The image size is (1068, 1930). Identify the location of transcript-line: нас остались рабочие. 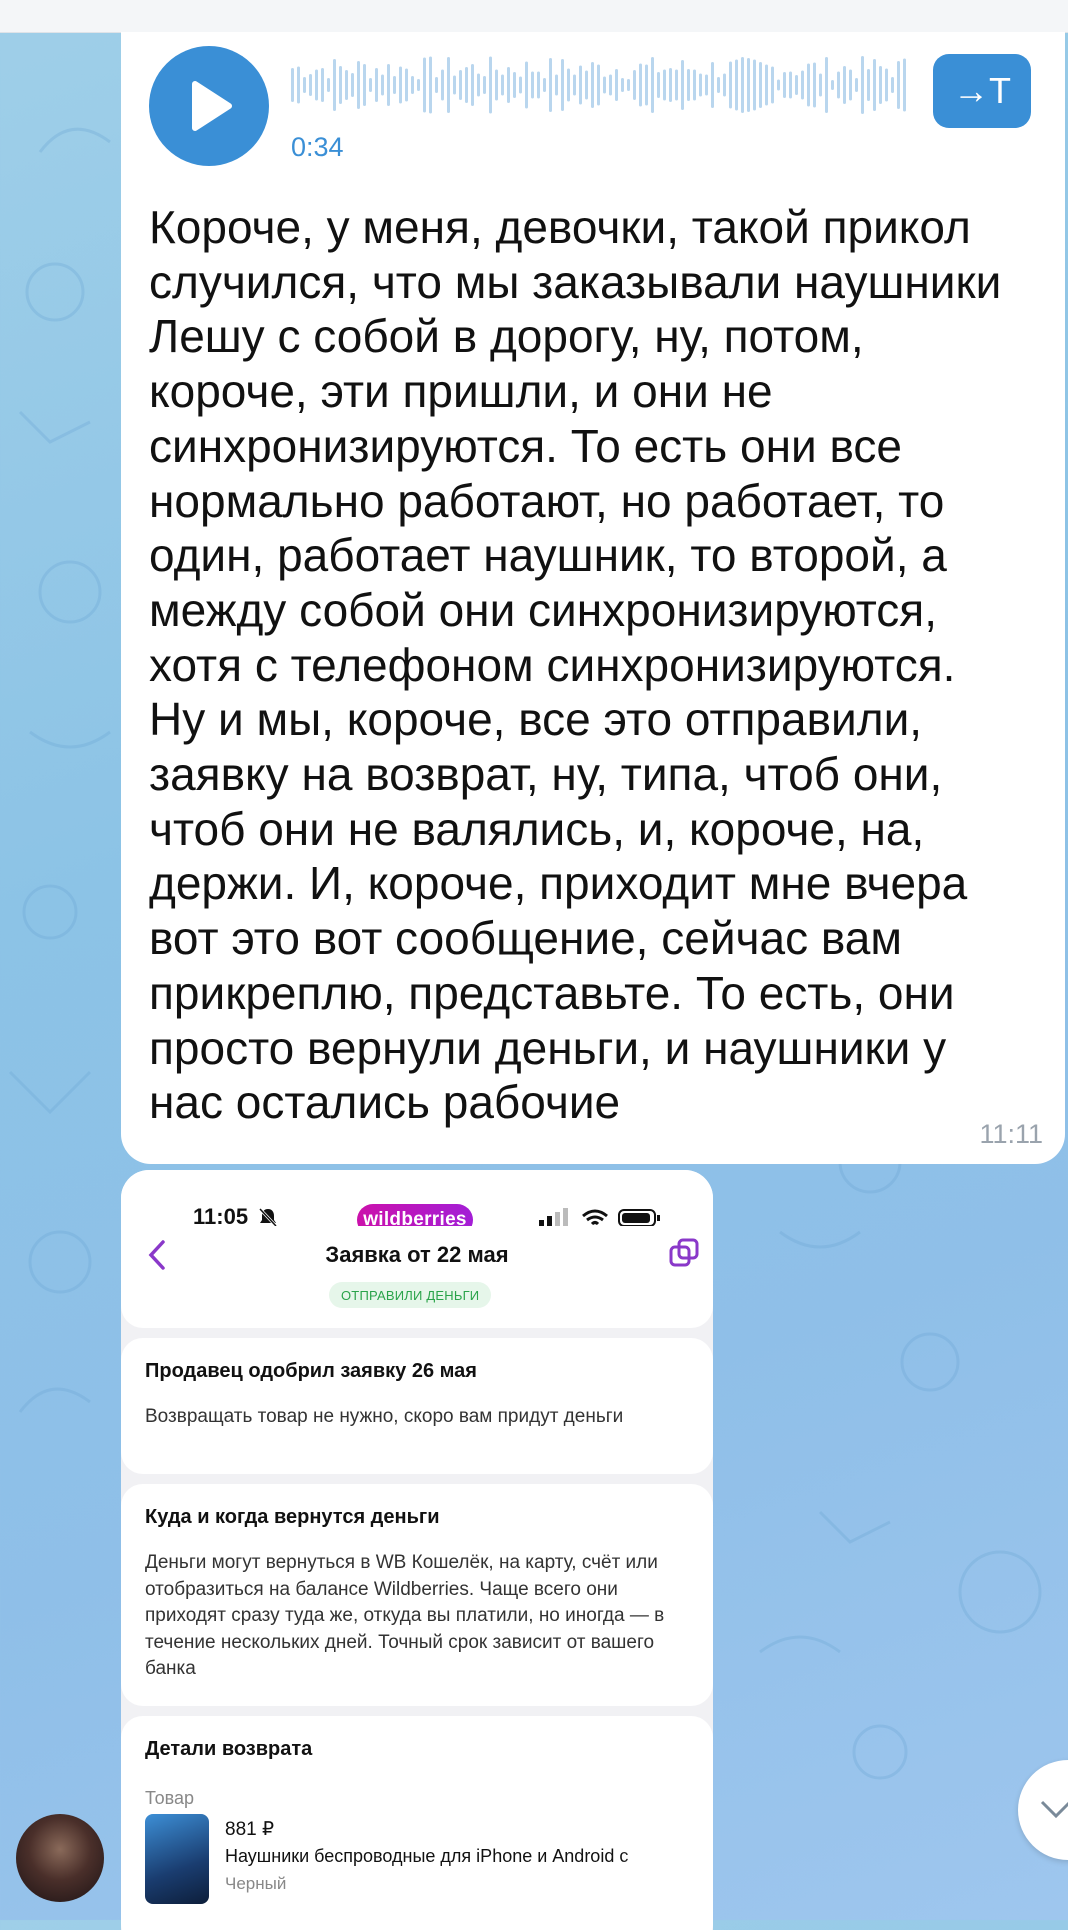
(385, 1102).